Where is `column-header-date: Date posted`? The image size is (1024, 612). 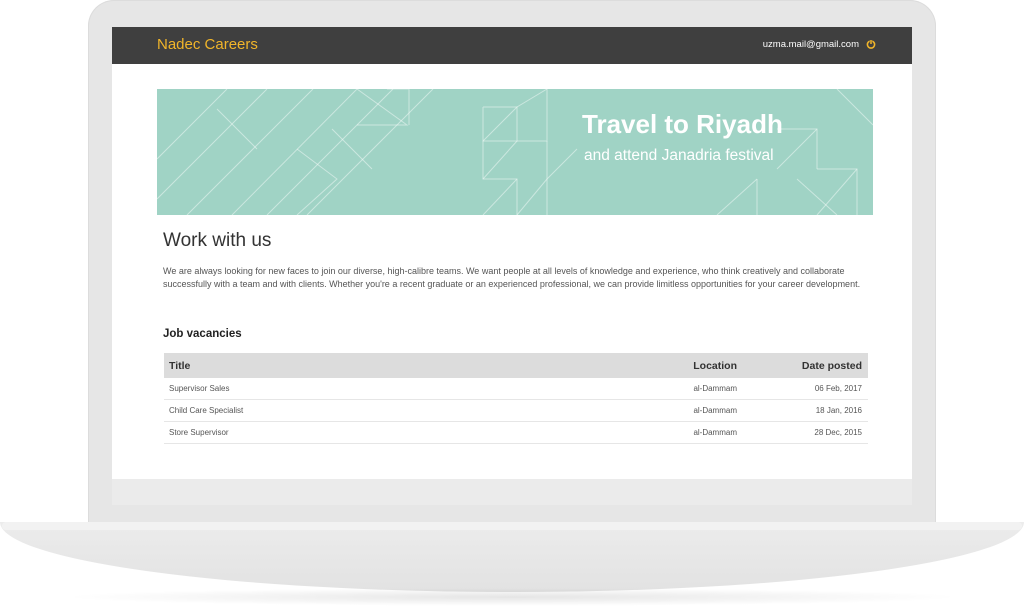
column-header-date: Date posted is located at coordinates (832, 366).